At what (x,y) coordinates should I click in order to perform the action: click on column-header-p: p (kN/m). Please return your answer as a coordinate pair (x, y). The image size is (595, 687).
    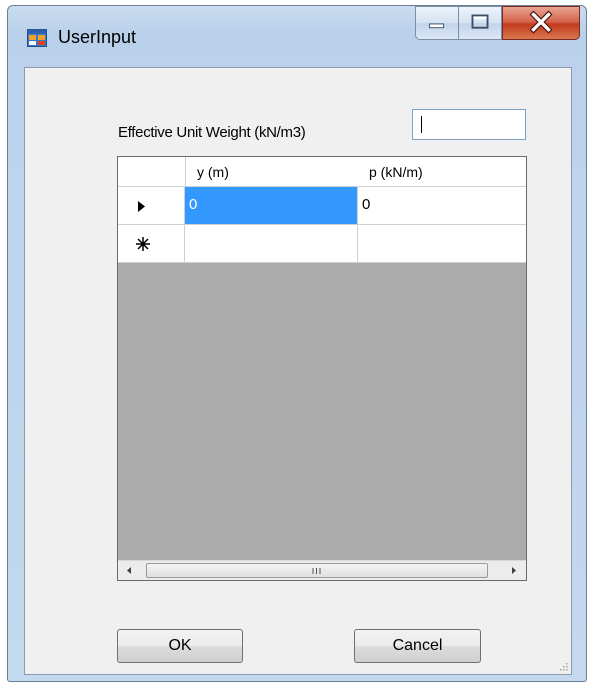
    Looking at the image, I should click on (442, 172).